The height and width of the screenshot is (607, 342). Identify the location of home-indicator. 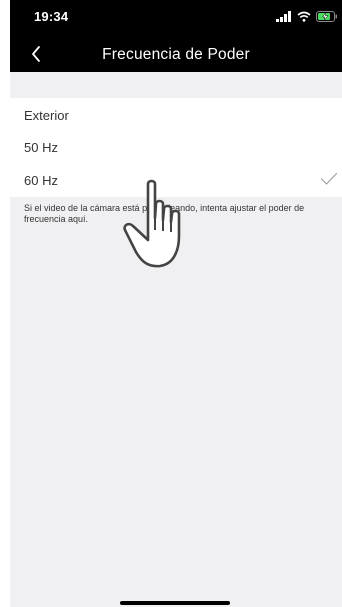
(175, 603).